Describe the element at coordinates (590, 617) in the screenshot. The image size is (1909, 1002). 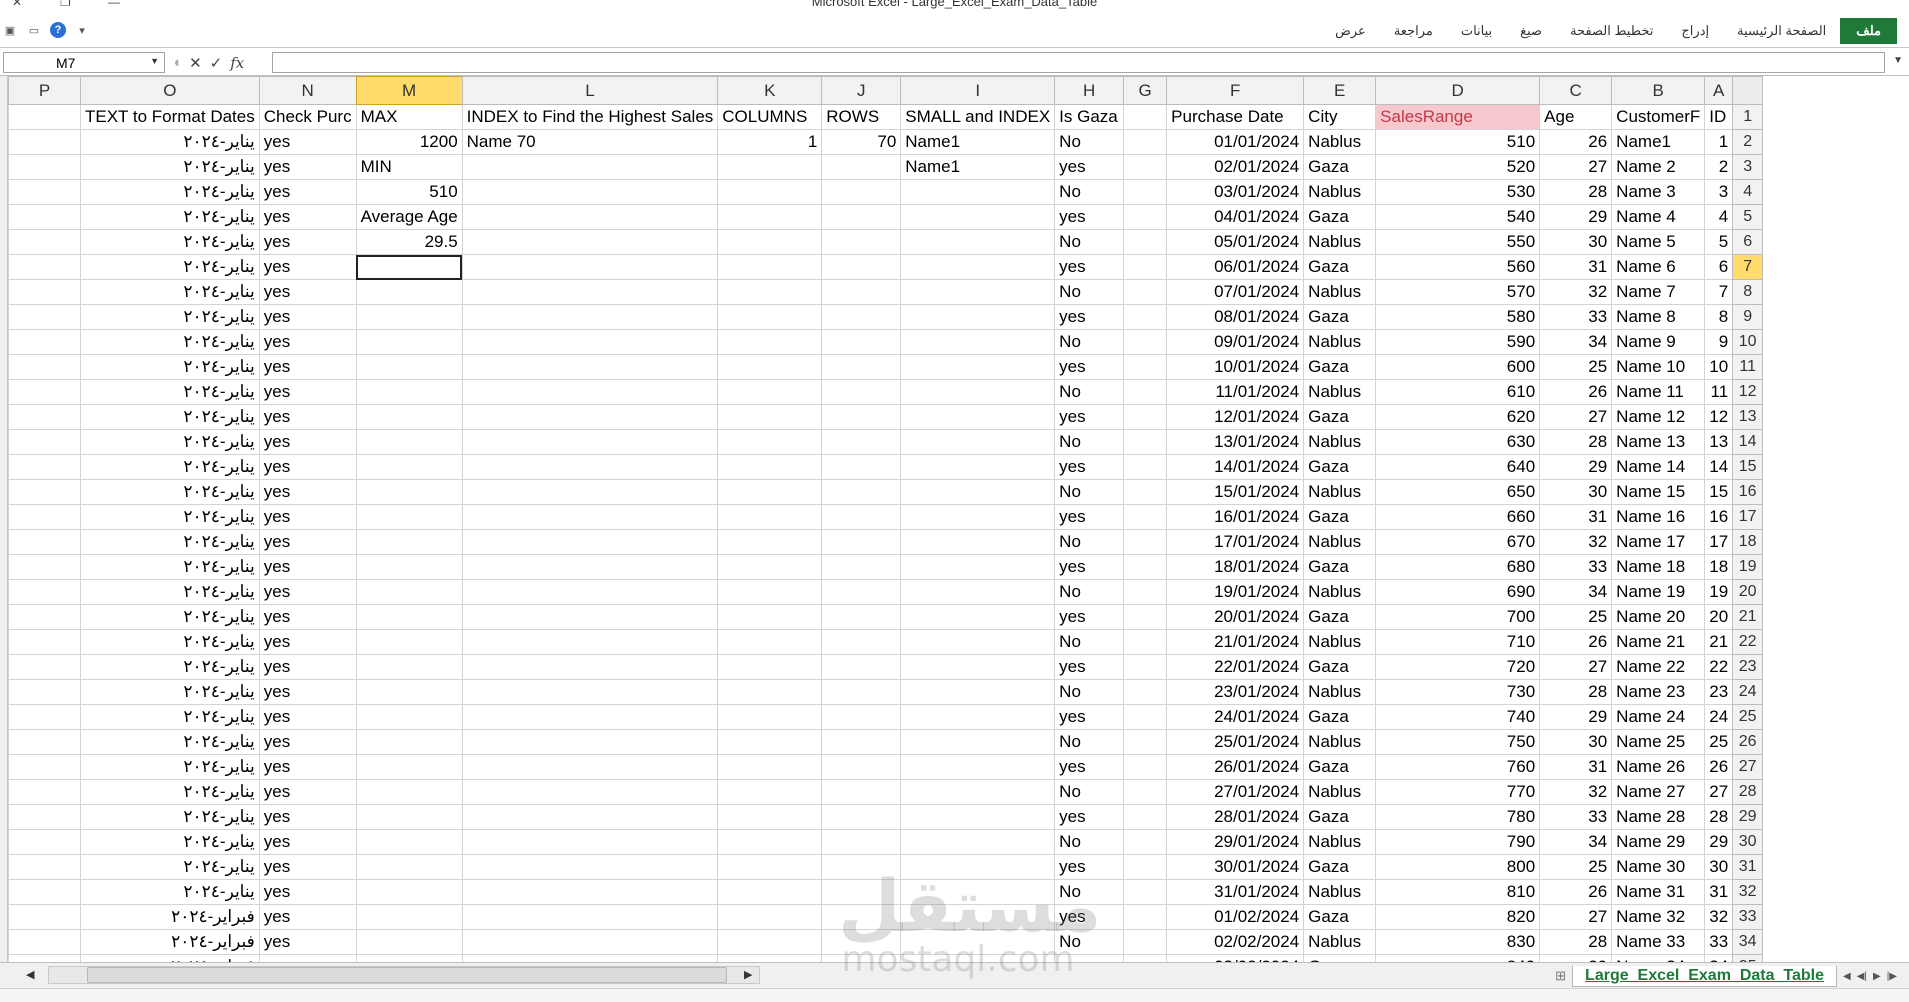
I see `cell-l21` at that location.